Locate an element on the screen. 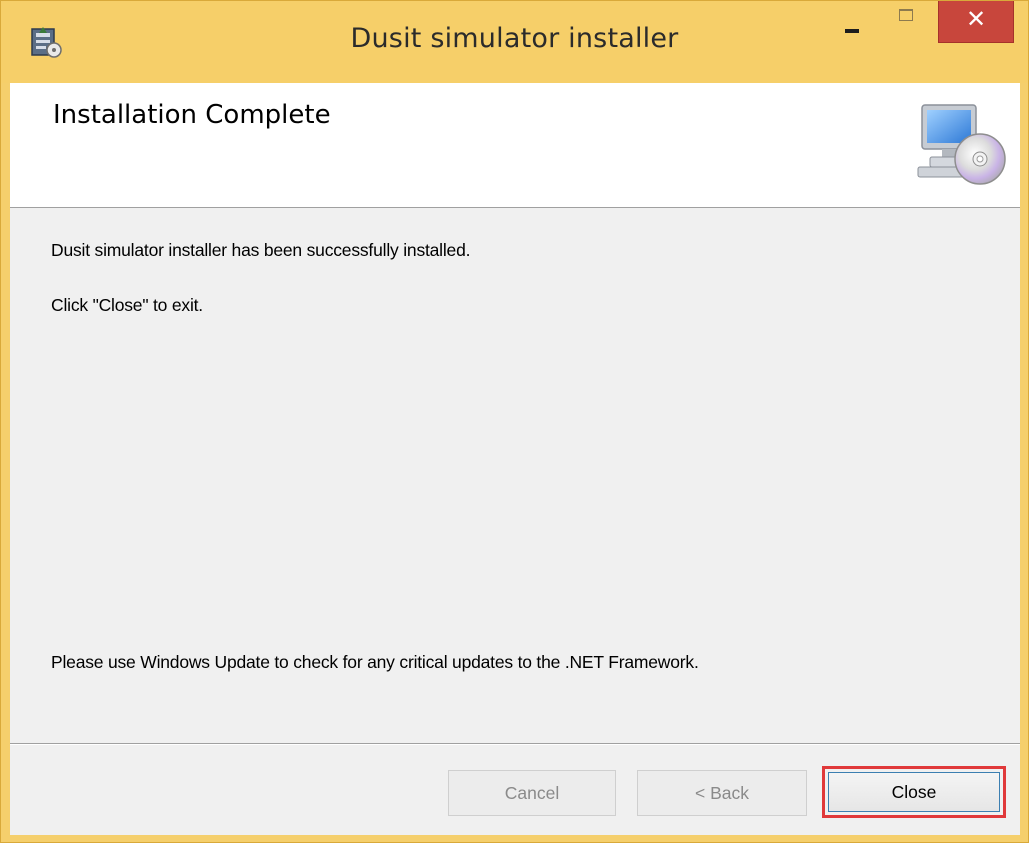 Image resolution: width=1029 pixels, height=843 pixels. minimize-button is located at coordinates (852, 20).